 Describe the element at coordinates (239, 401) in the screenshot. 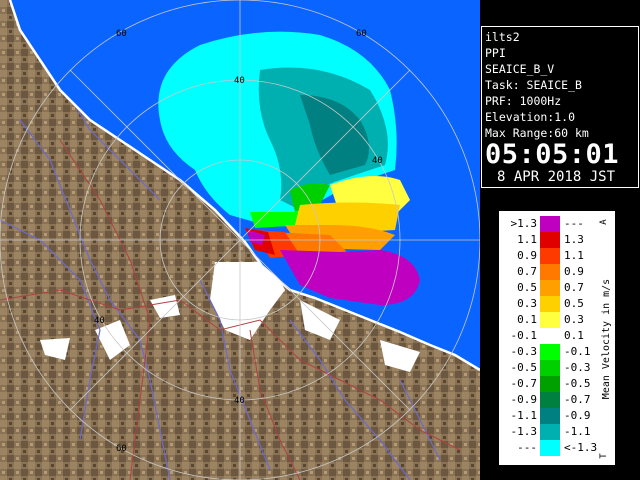

I see `ring-label-40-bottom: 40` at that location.